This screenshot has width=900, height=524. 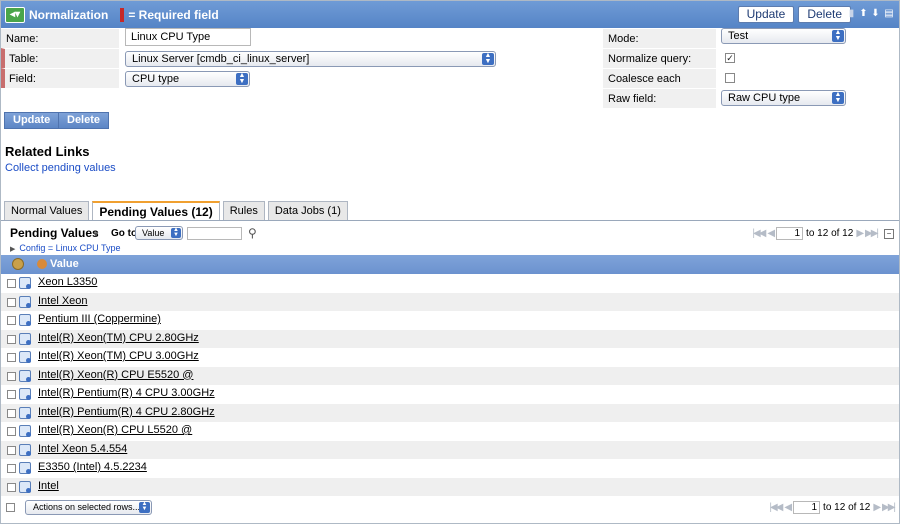 What do you see at coordinates (730, 78) in the screenshot?
I see `coalesce-checkbox` at bounding box center [730, 78].